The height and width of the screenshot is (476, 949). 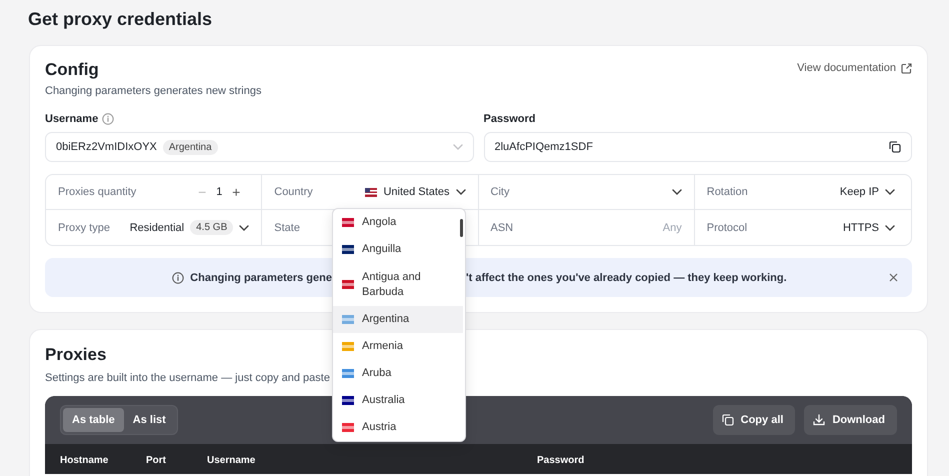 What do you see at coordinates (97, 192) in the screenshot?
I see `parameter-label: Proxies quantity` at bounding box center [97, 192].